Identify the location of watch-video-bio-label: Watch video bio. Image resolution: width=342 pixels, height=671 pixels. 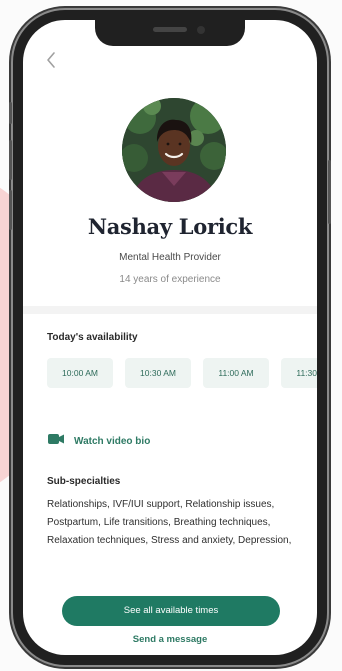
(112, 441).